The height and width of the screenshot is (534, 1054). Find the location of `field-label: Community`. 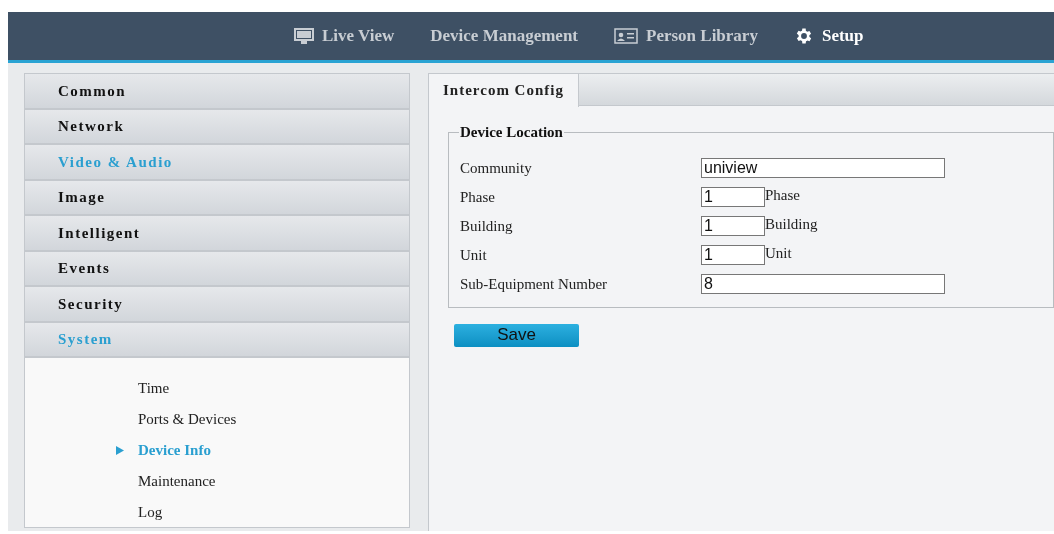

field-label: Community is located at coordinates (496, 168).